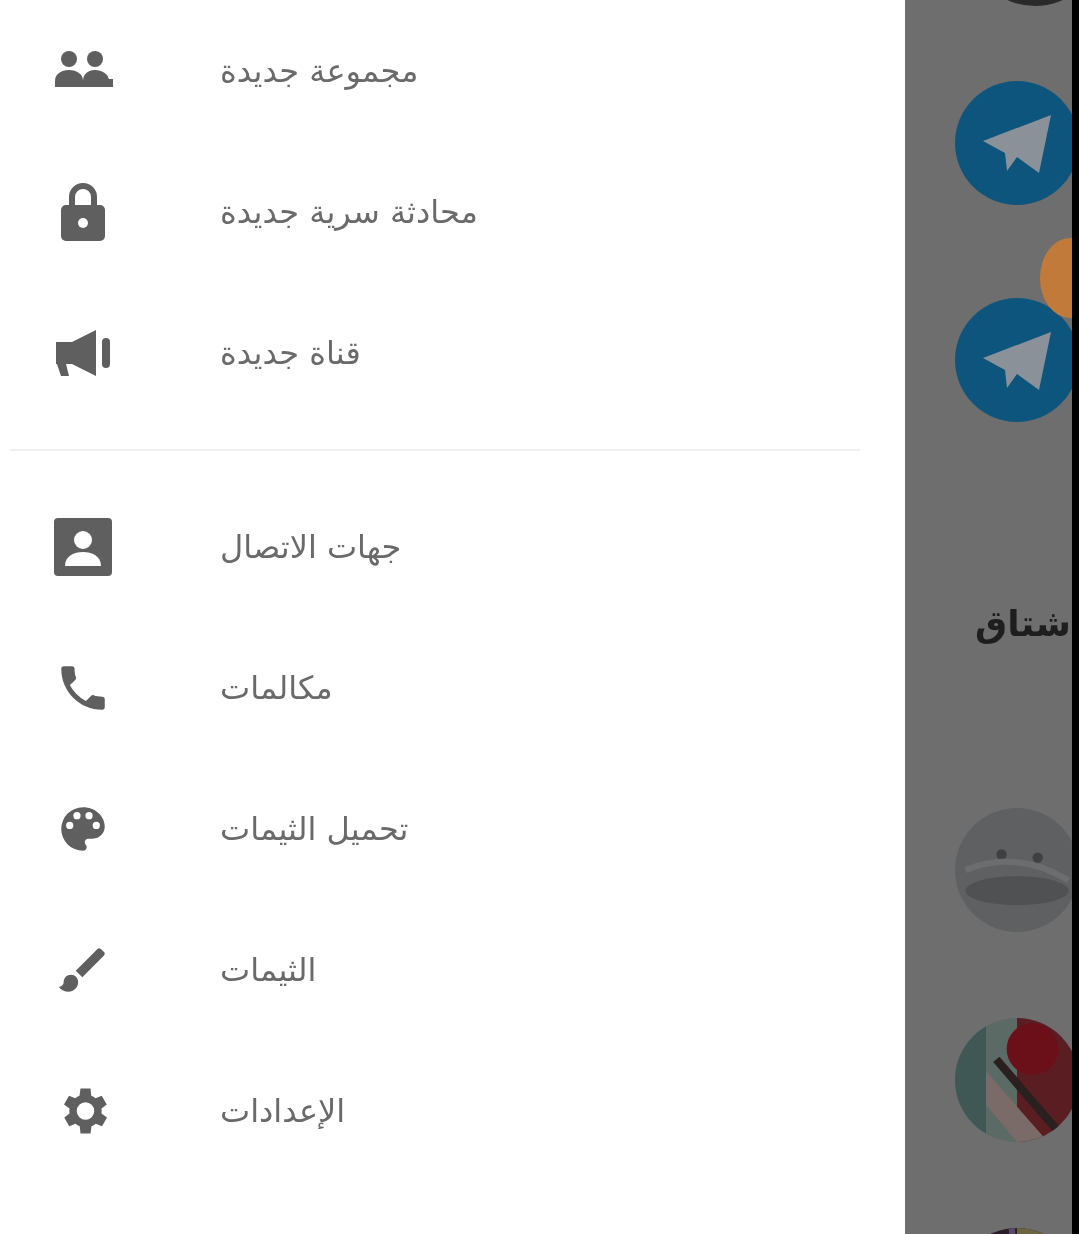 The width and height of the screenshot is (1079, 1234). What do you see at coordinates (452, 1110) in the screenshot?
I see `menu-item: الإعدادات` at bounding box center [452, 1110].